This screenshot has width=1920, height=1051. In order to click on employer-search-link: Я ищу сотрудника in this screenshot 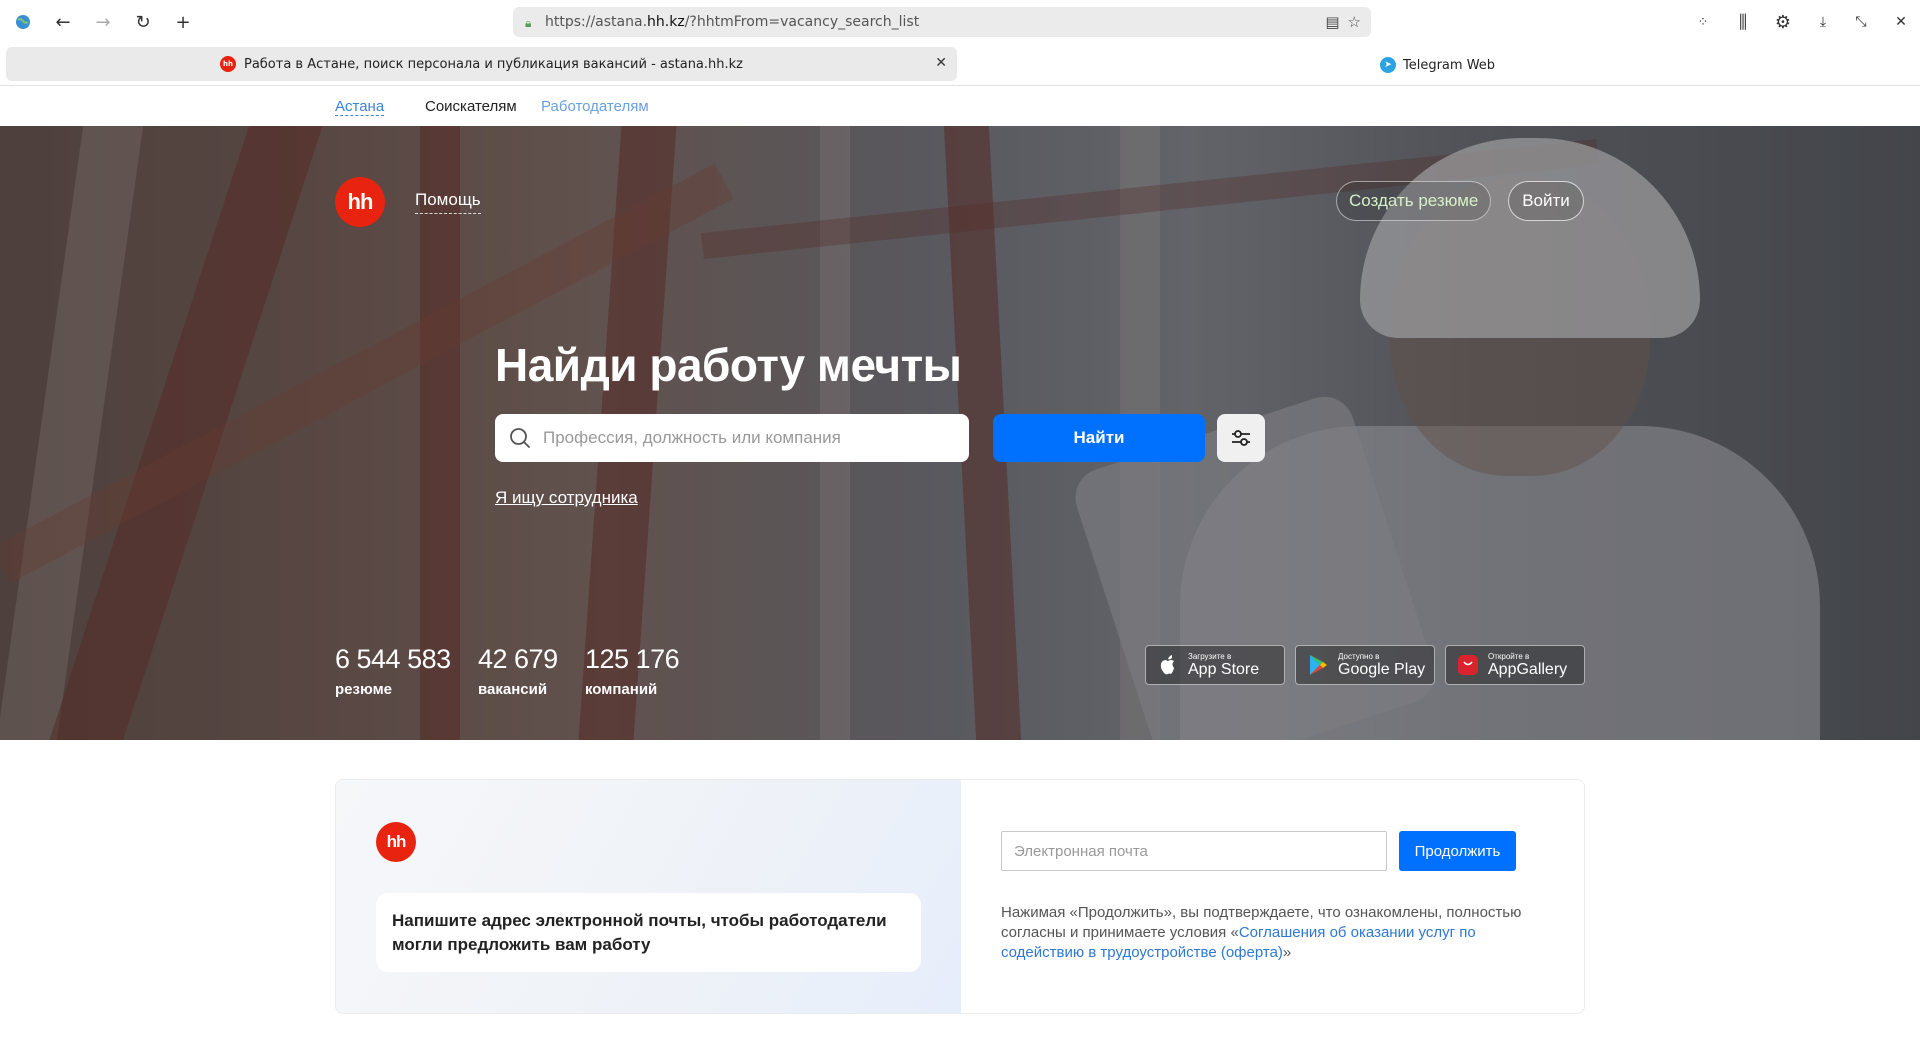, I will do `click(566, 498)`.